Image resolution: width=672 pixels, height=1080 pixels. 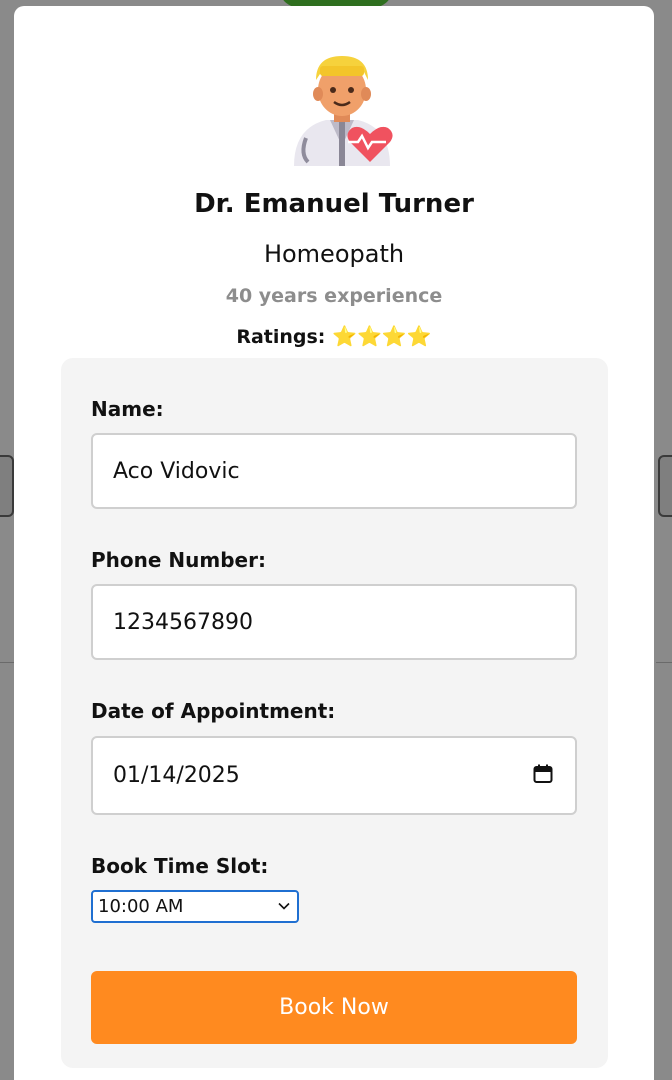 I want to click on name-label: Name:, so click(x=127, y=409).